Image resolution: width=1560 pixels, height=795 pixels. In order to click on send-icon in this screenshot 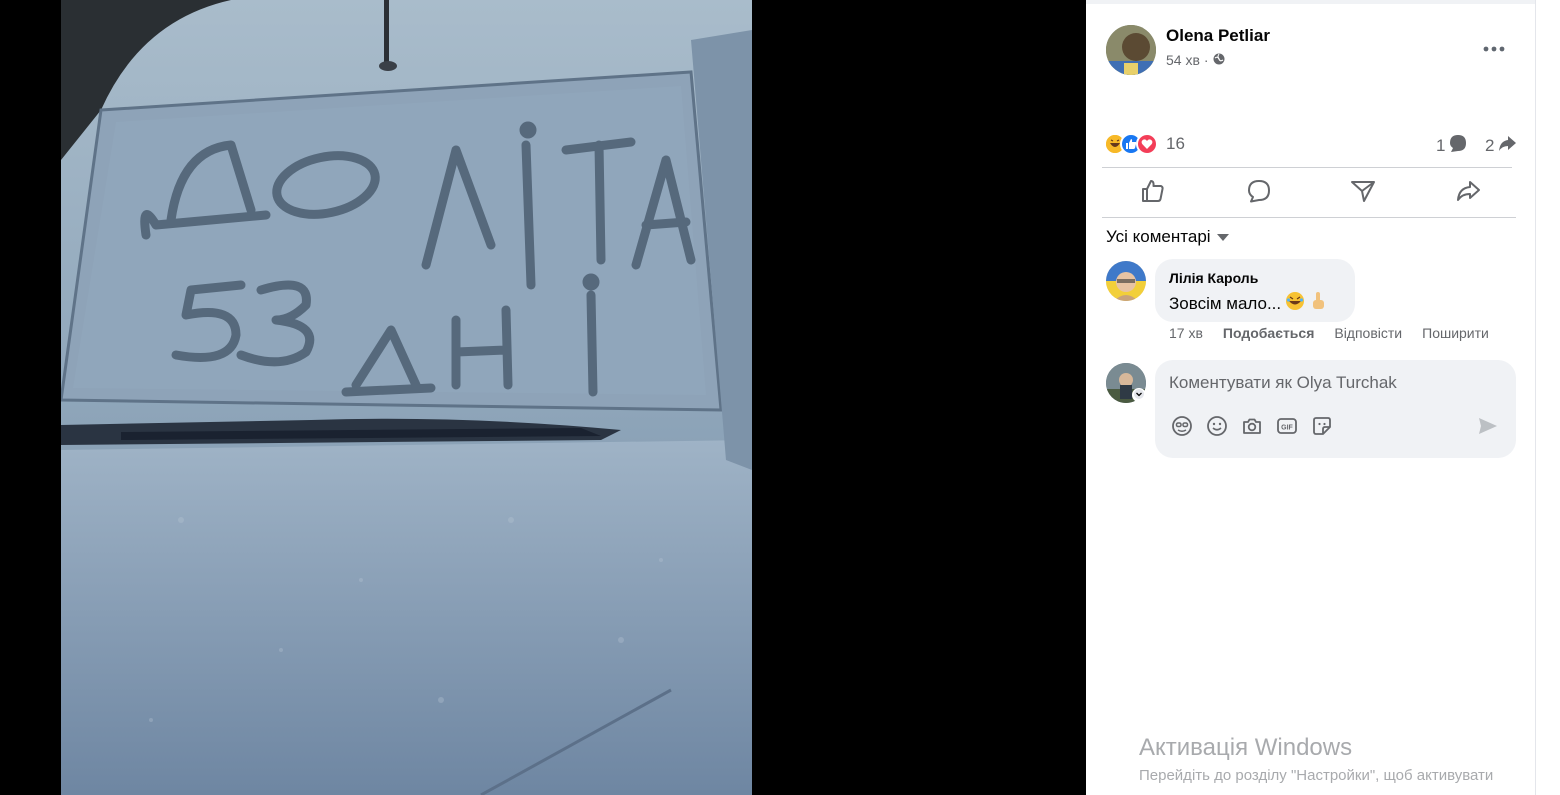, I will do `click(1363, 193)`.